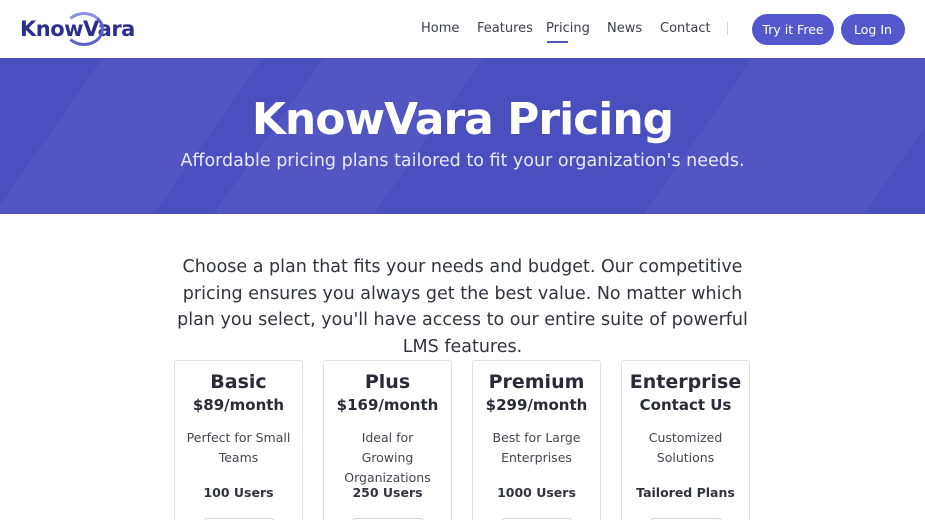 The width and height of the screenshot is (925, 520). Describe the element at coordinates (536, 447) in the screenshot. I see `plan-description: Best for Large Enterprises` at that location.